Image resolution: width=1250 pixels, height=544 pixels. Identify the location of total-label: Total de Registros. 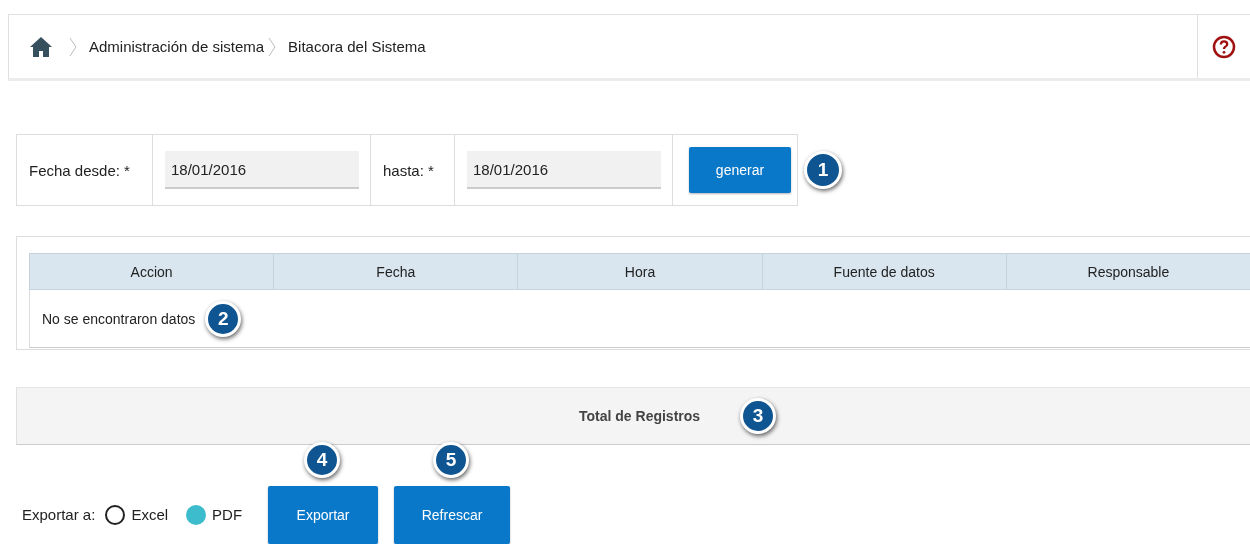
(640, 416).